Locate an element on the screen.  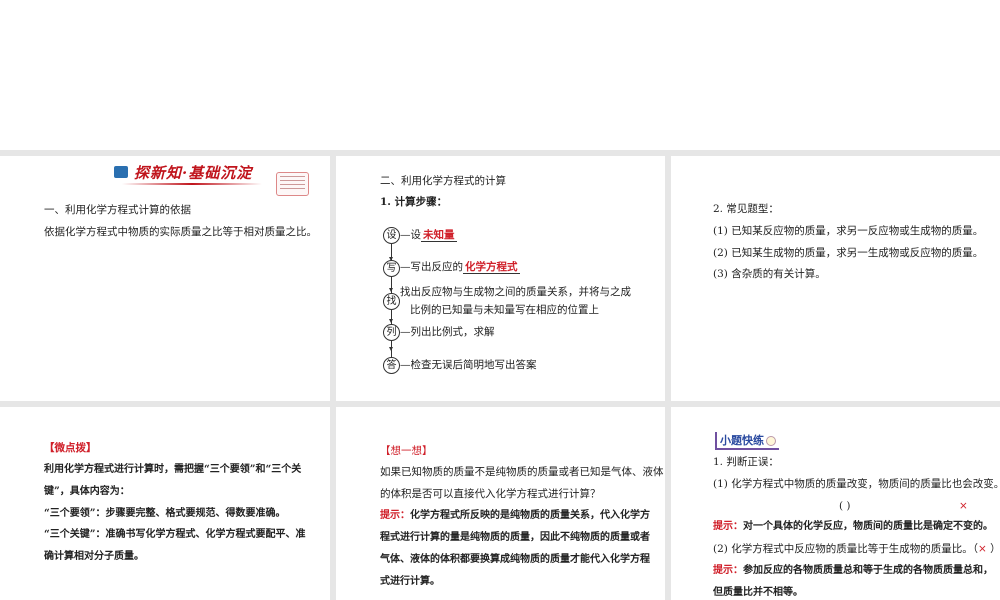
body-line: 键”，具体内容为： is located at coordinates (87, 491).